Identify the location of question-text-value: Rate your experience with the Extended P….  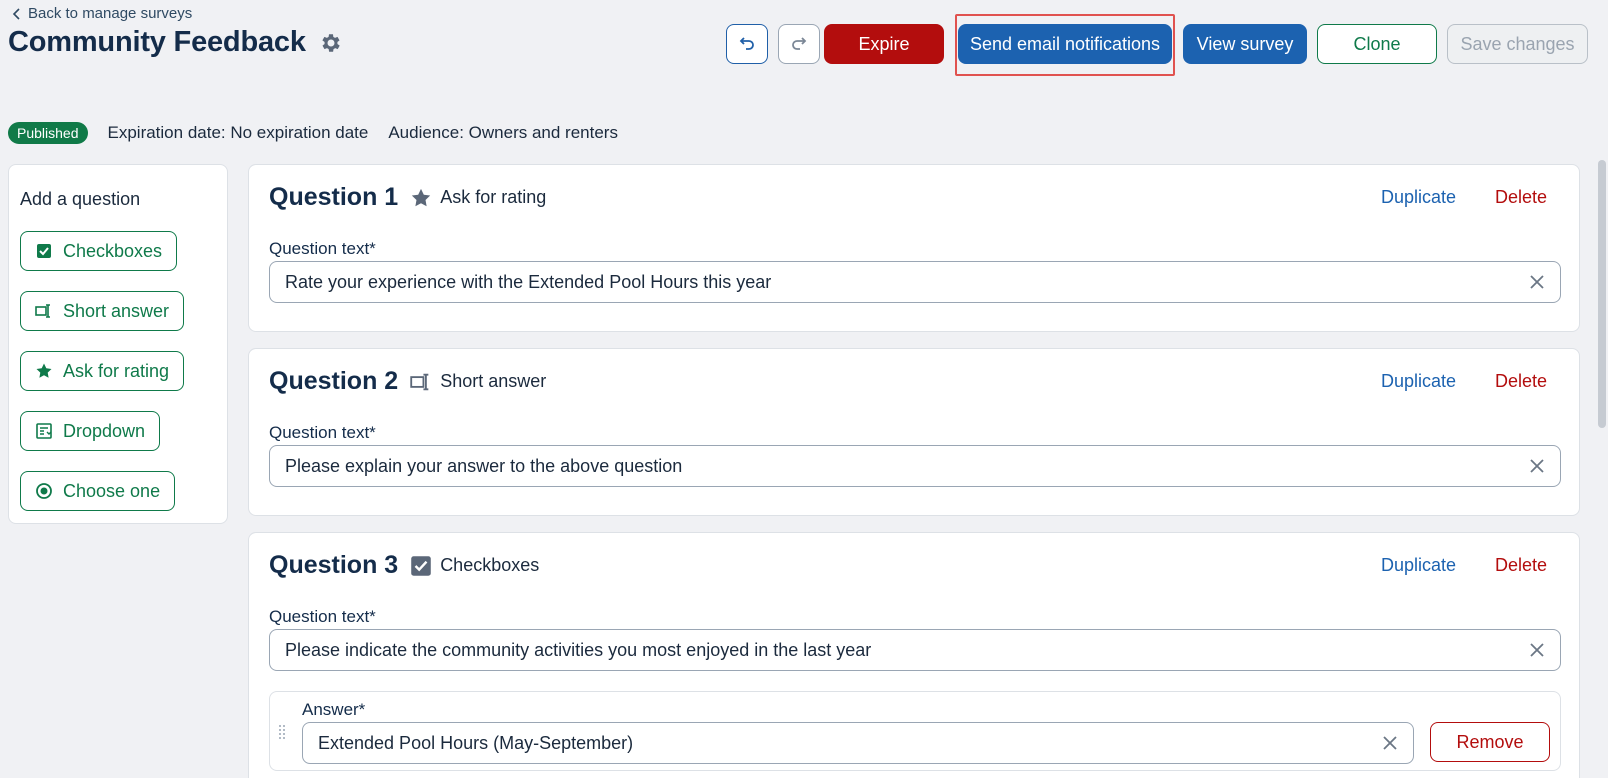
(528, 281).